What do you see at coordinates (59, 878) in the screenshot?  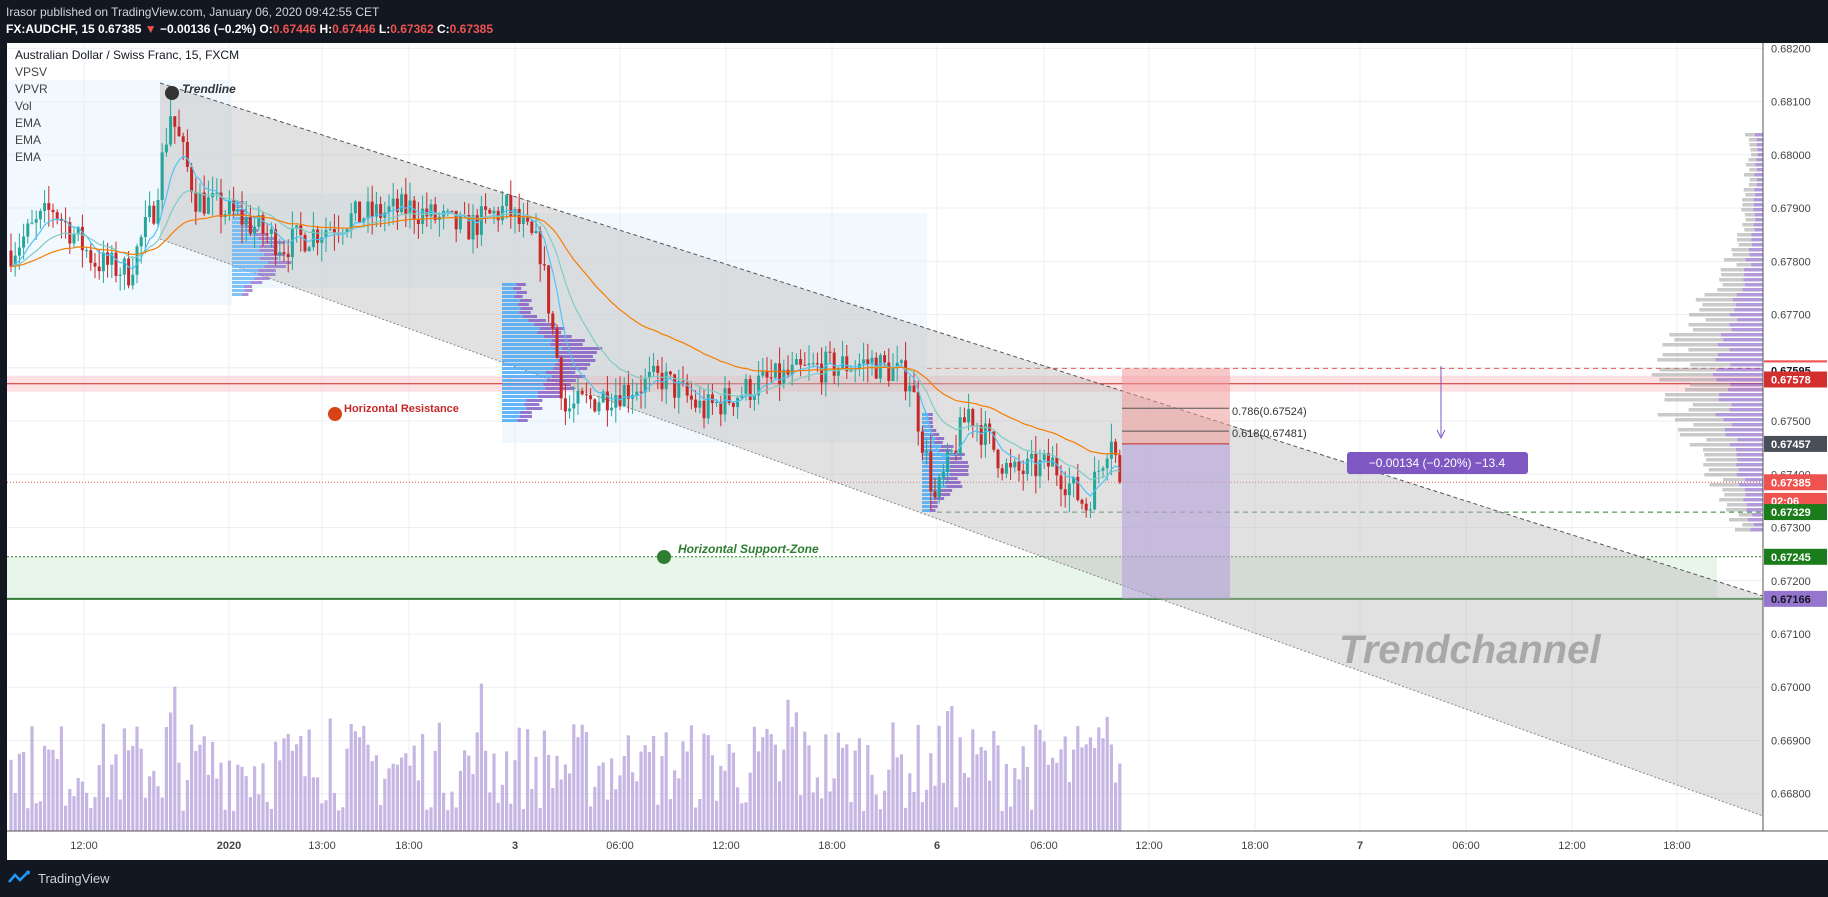 I see `tradingview-brand: TradingView` at bounding box center [59, 878].